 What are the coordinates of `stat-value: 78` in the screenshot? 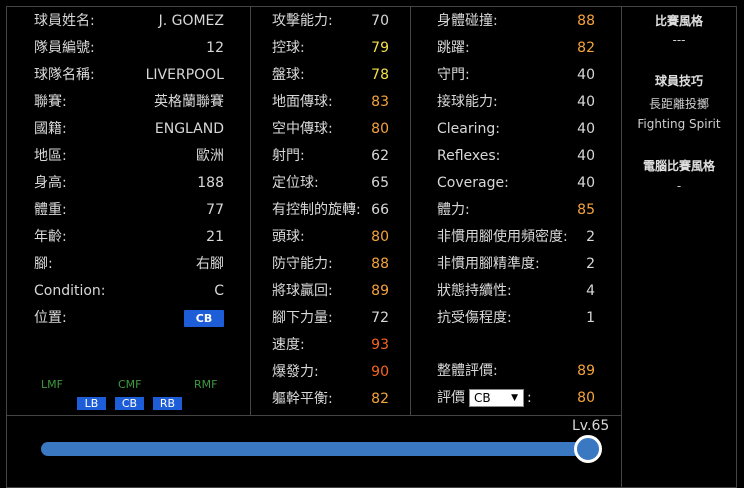 It's located at (380, 75).